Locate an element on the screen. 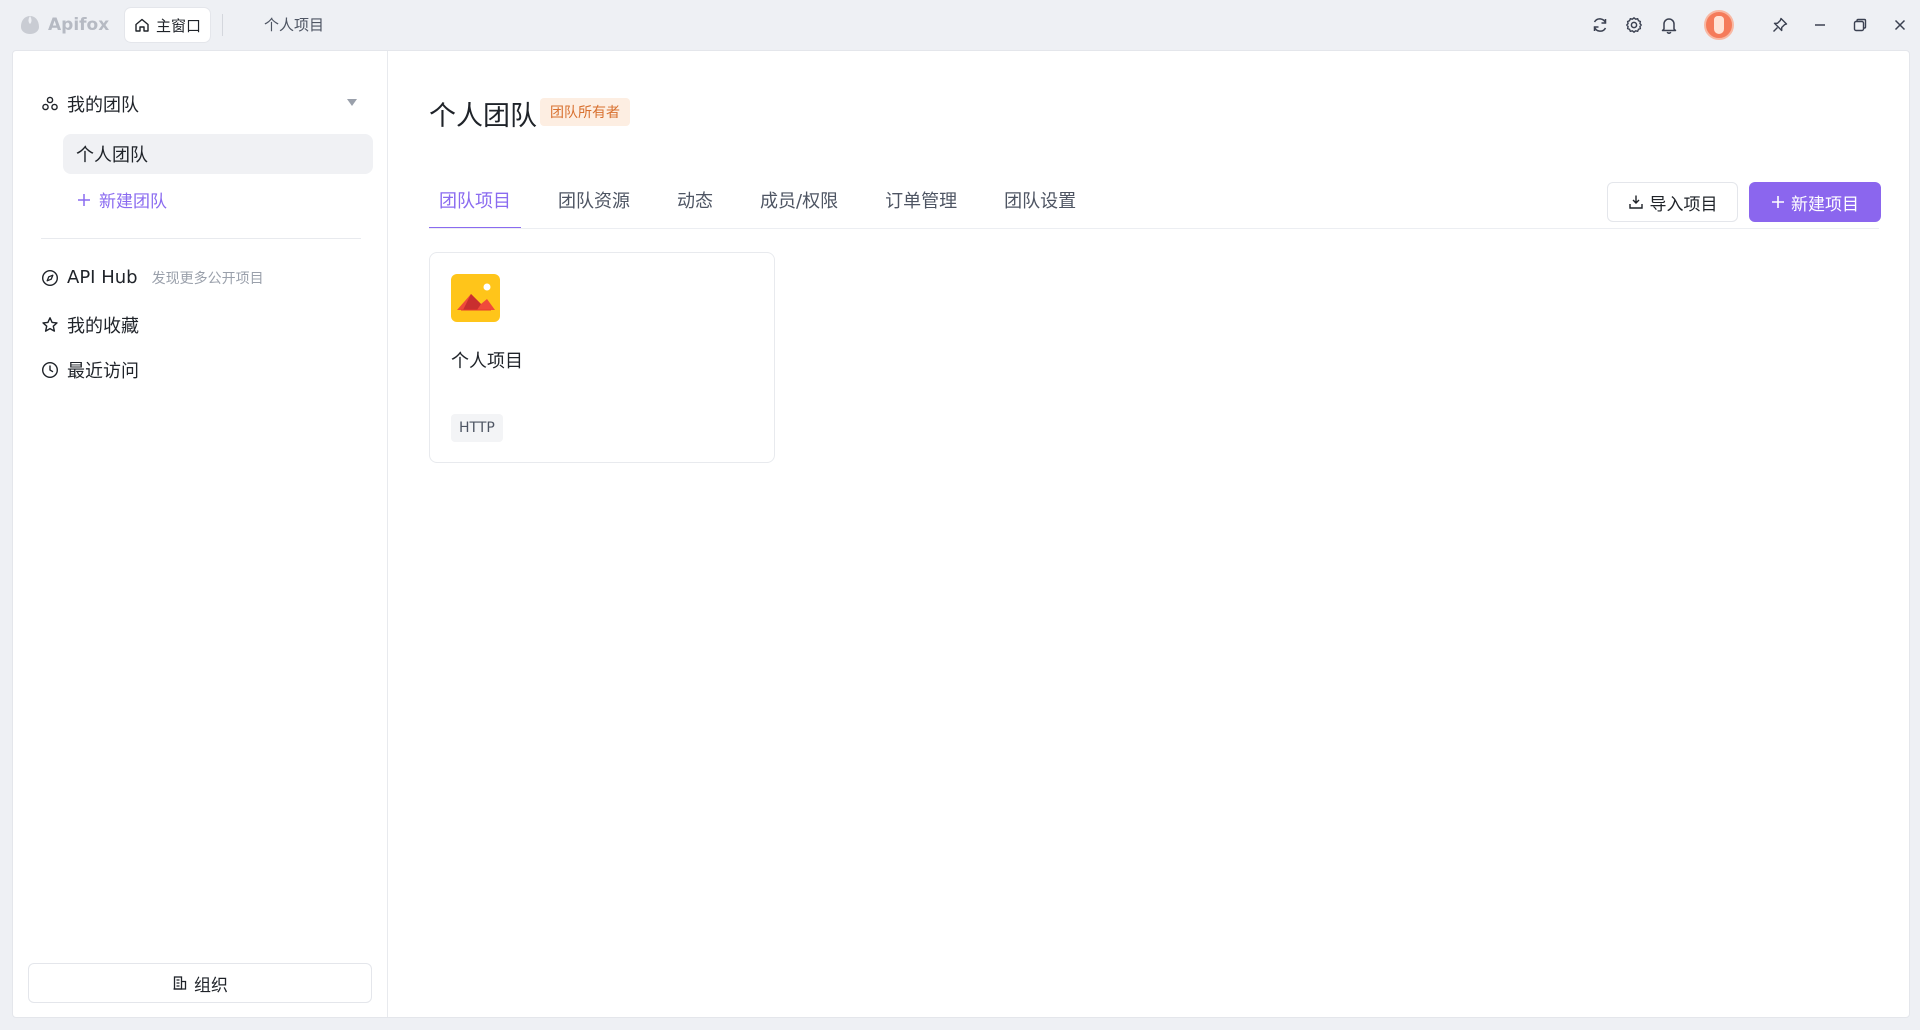  home-icon is located at coordinates (142, 25).